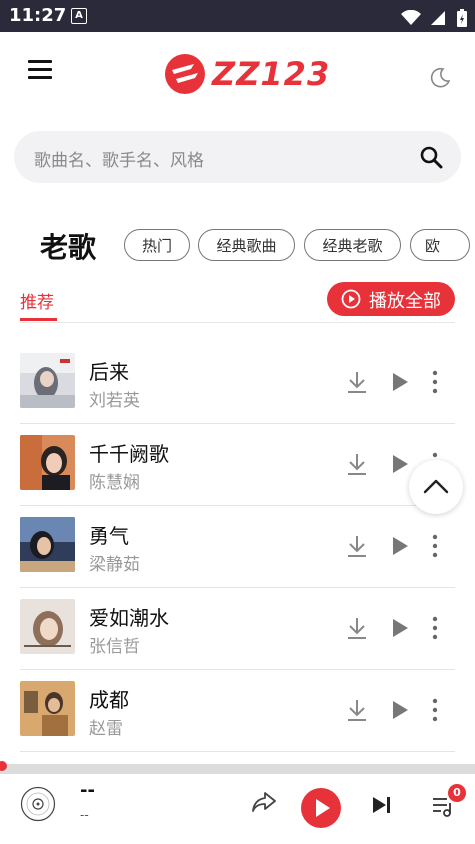 The width and height of the screenshot is (475, 844). What do you see at coordinates (440, 245) in the screenshot?
I see `chip-partial: 欧` at bounding box center [440, 245].